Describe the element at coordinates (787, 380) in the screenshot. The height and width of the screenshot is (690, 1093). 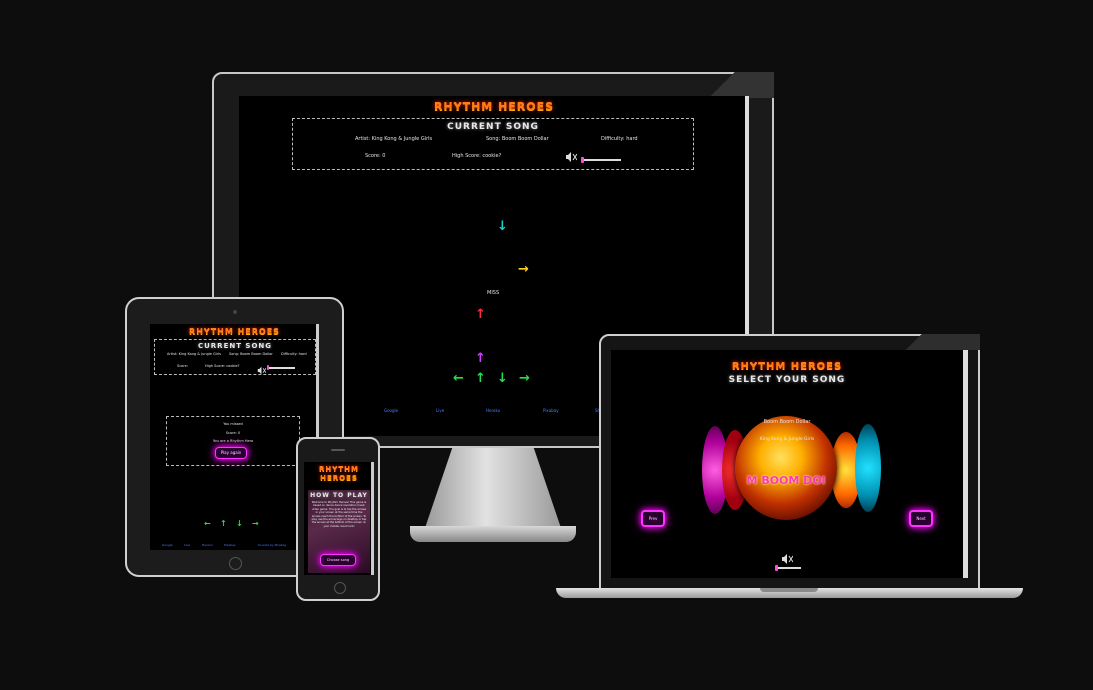
I see `section-title: SELECT YOUR SONG` at that location.